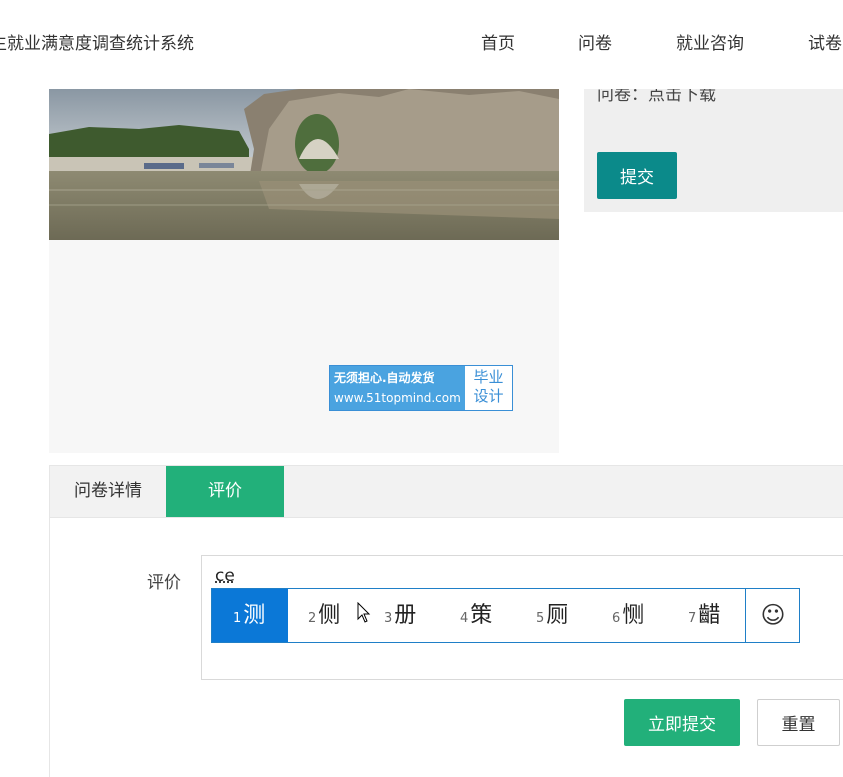  Describe the element at coordinates (481, 615) in the screenshot. I see `ime-candidate-4-text: 策` at that location.